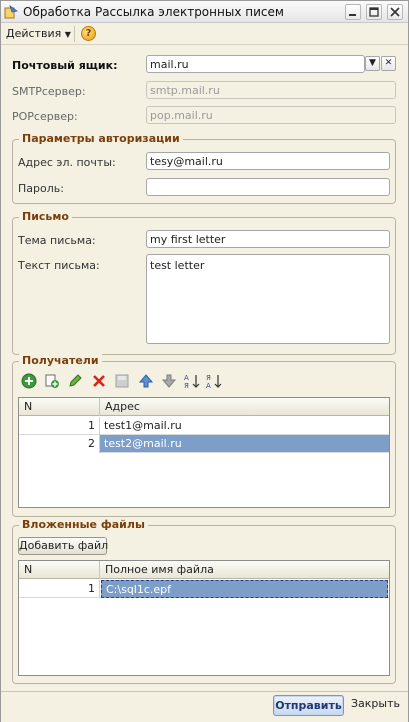  Describe the element at coordinates (65, 65) in the screenshot. I see `mailbox-label: Почтовый ящик:` at that location.